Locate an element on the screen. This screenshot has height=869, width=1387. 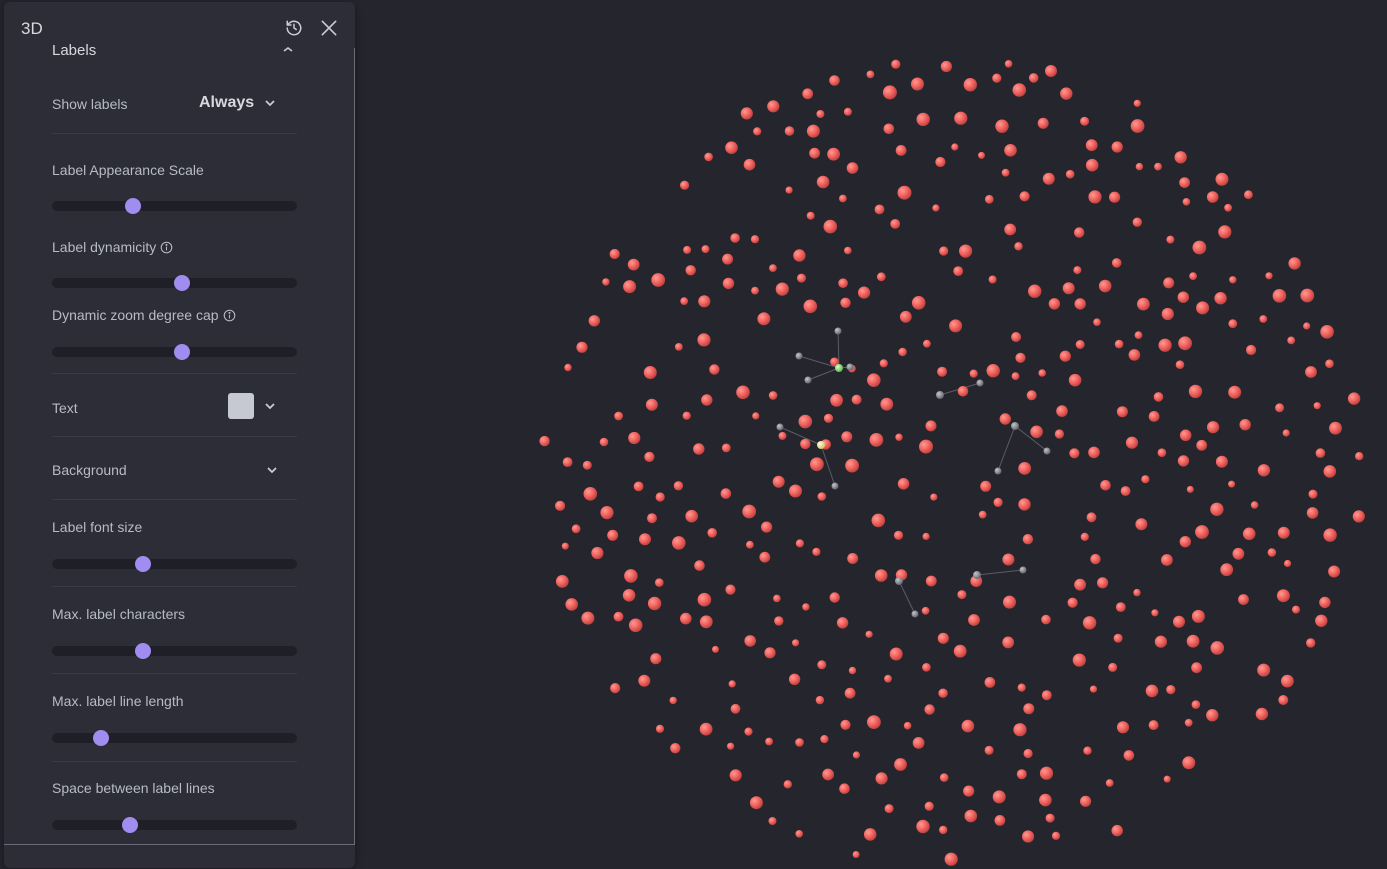
text-color-picker is located at coordinates (252, 406).